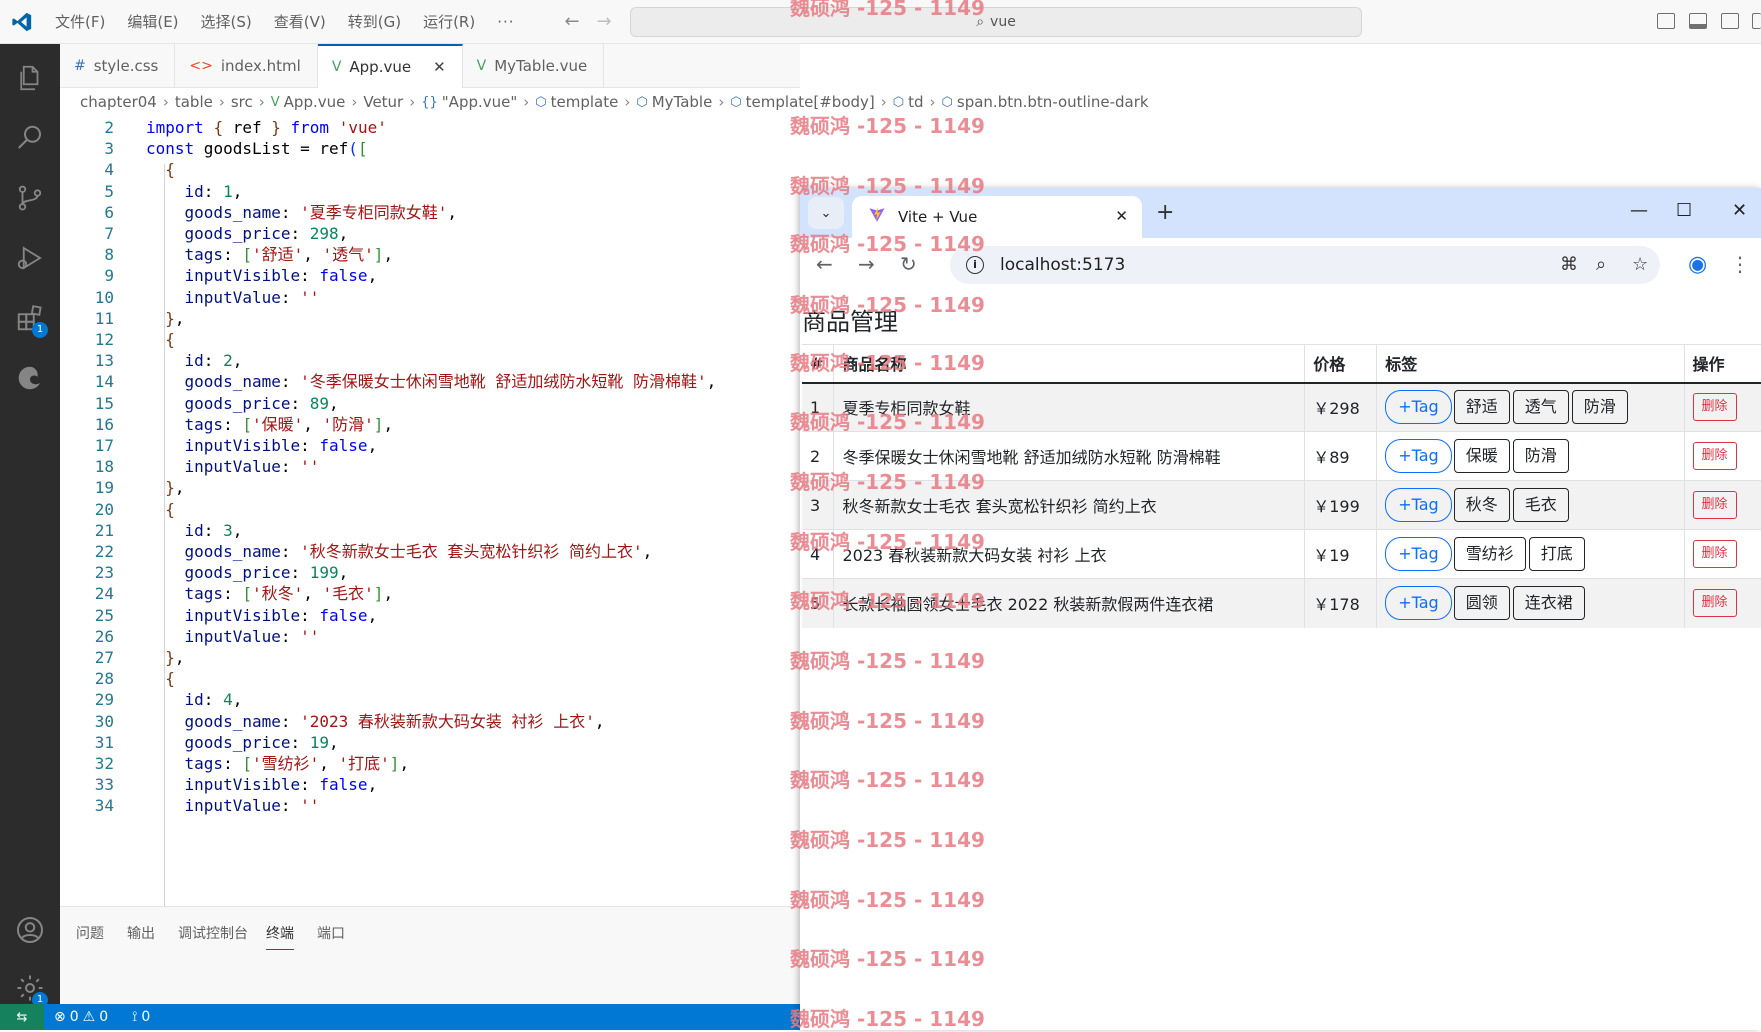 This screenshot has width=1761, height=1032. What do you see at coordinates (1165, 212) in the screenshot?
I see `new-tab-icon: +` at bounding box center [1165, 212].